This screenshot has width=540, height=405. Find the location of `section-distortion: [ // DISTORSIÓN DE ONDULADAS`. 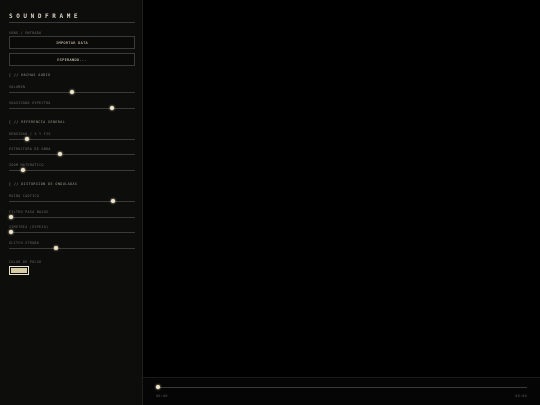

section-distortion: [ // DISTORSIÓN DE ONDULADAS is located at coordinates (43, 184).